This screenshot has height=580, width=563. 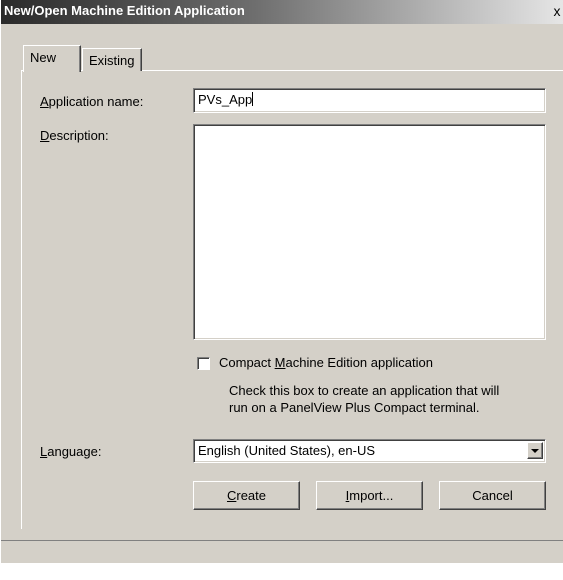 I want to click on window-title: New/Open Machine Edition Application, so click(x=124, y=10).